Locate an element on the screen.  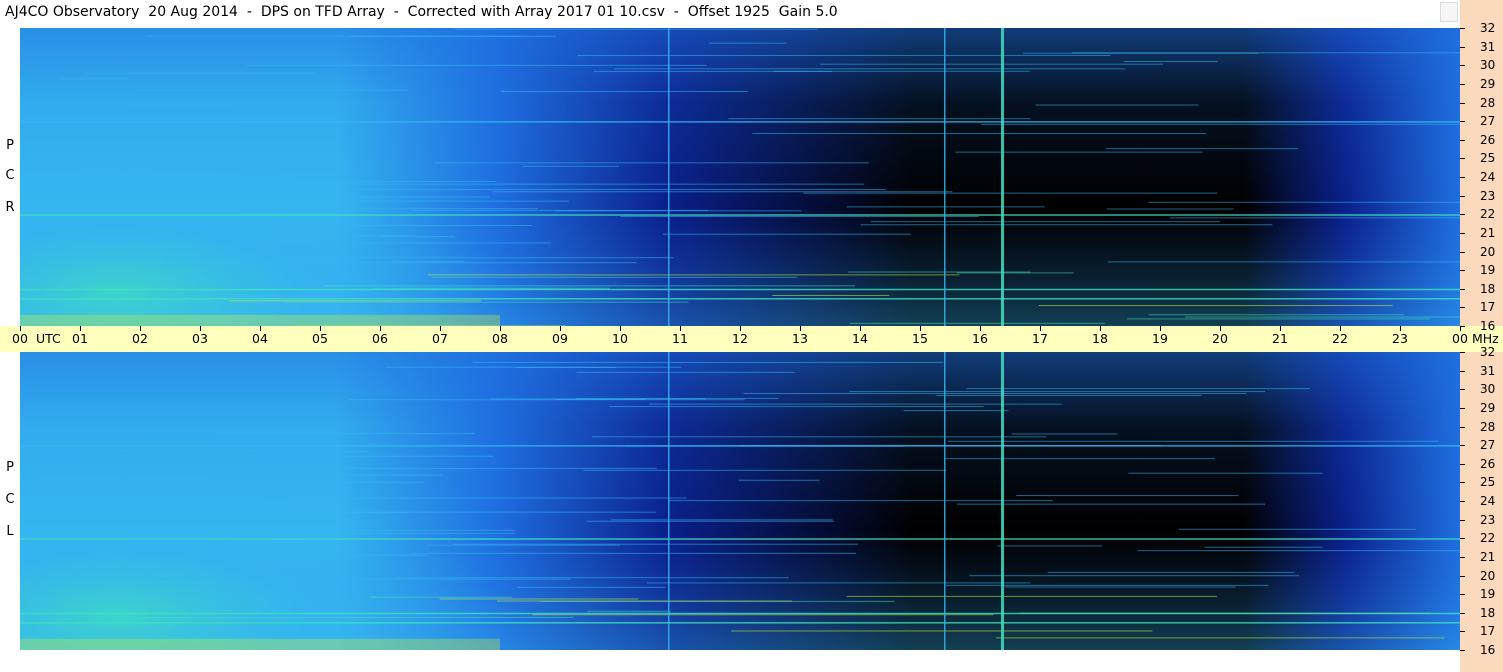
utc-tick-text: 16 is located at coordinates (980, 338).